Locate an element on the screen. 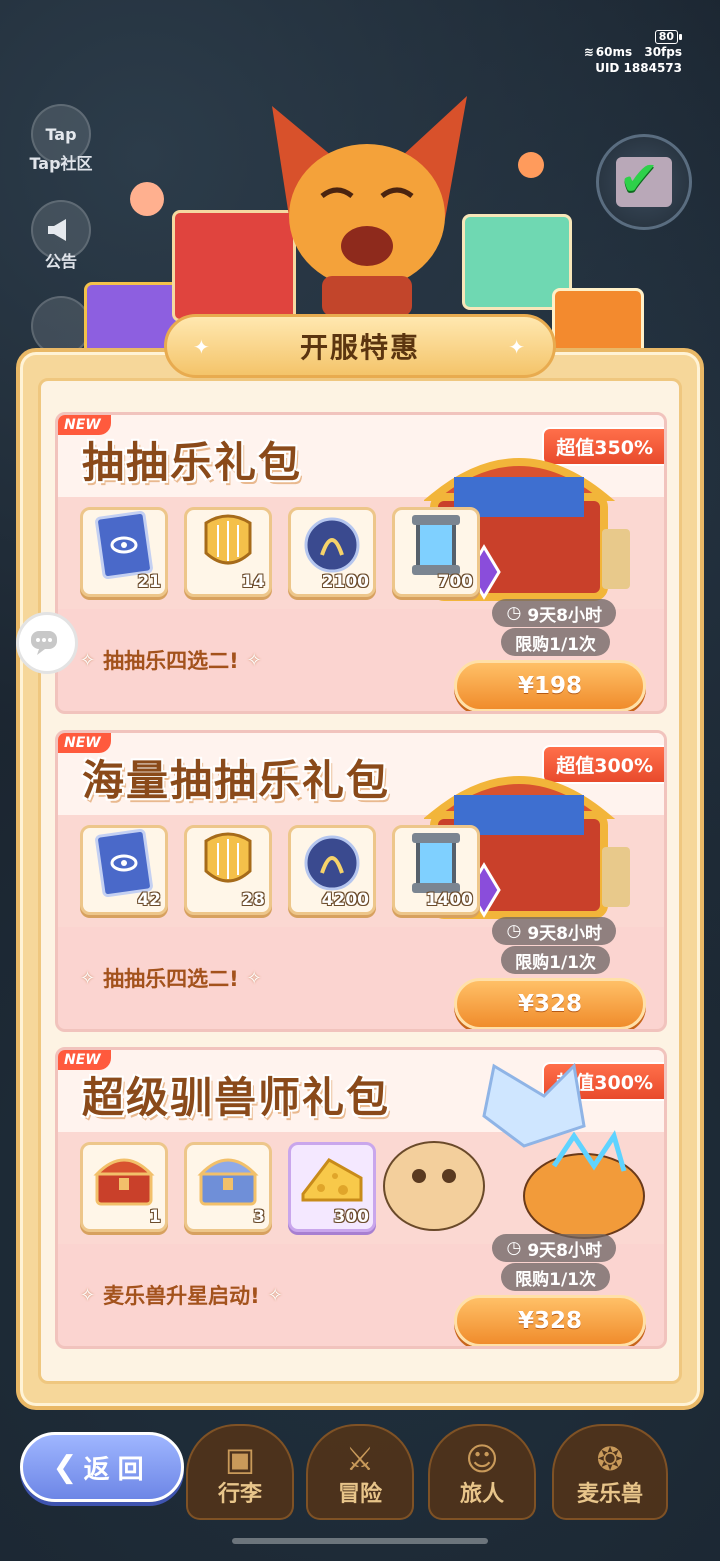 This screenshot has width=720, height=1561. reward-item-list: 1 3 300 is located at coordinates (228, 1187).